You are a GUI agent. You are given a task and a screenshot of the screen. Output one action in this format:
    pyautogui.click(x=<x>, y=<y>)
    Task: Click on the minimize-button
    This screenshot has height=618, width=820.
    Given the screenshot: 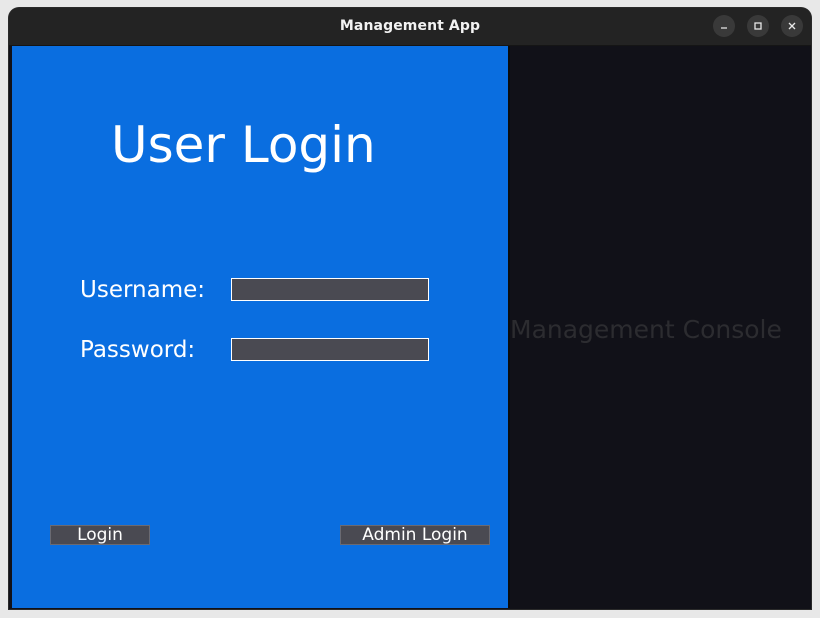 What is the action you would take?
    pyautogui.click(x=724, y=26)
    